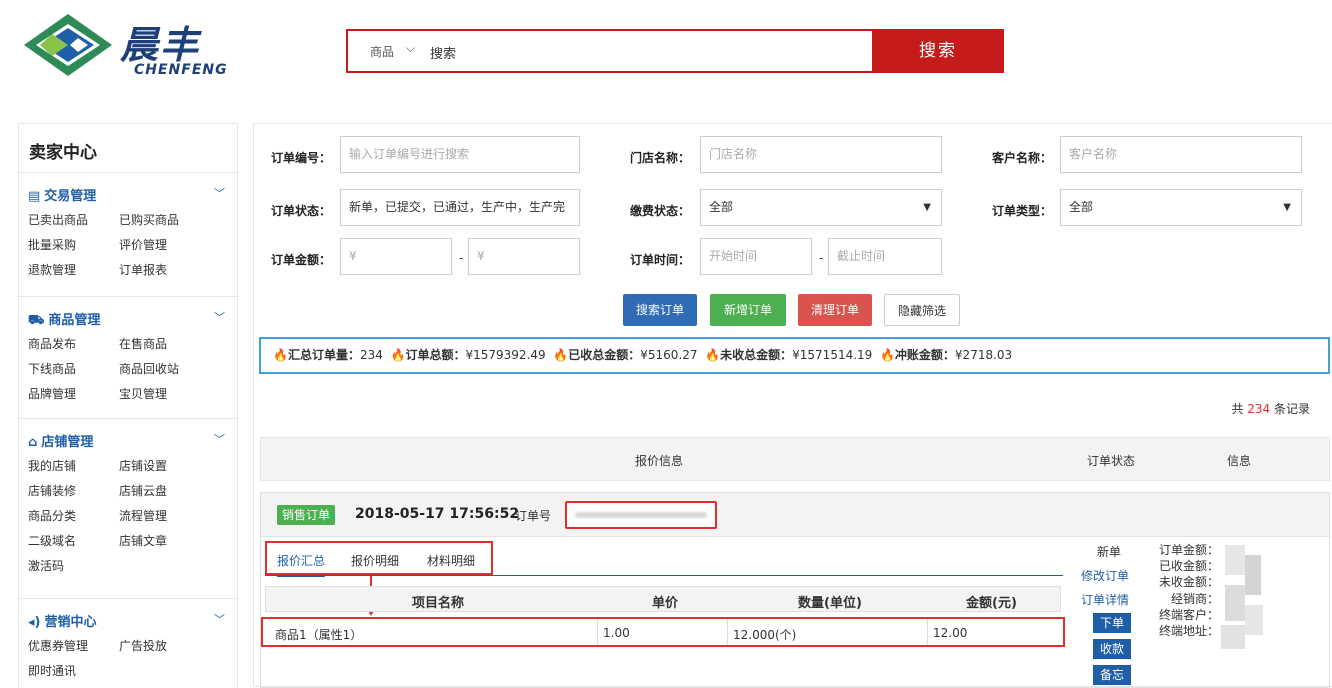 The width and height of the screenshot is (1332, 688). What do you see at coordinates (143, 343) in the screenshot?
I see `sidebar-item: 在售商品` at bounding box center [143, 343].